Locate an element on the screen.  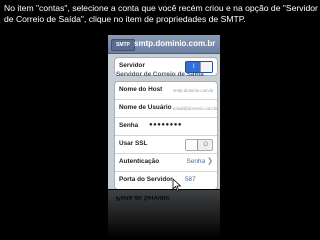
reflection-label: Porta do Servidor is located at coordinates (143, 197).